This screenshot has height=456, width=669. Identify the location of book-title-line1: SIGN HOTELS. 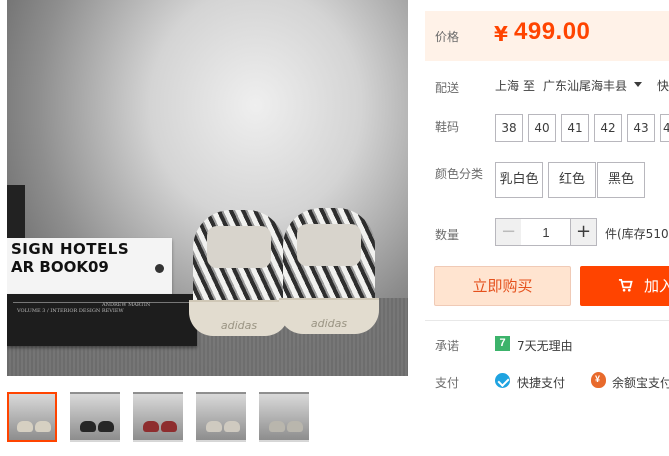
(70, 249).